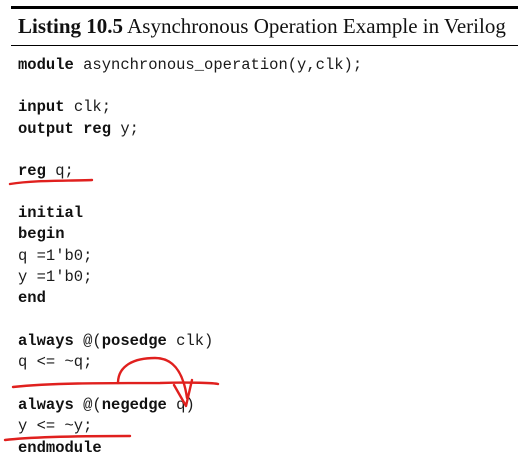 This screenshot has height=465, width=518. I want to click on keyword: negedge, so click(134, 405).